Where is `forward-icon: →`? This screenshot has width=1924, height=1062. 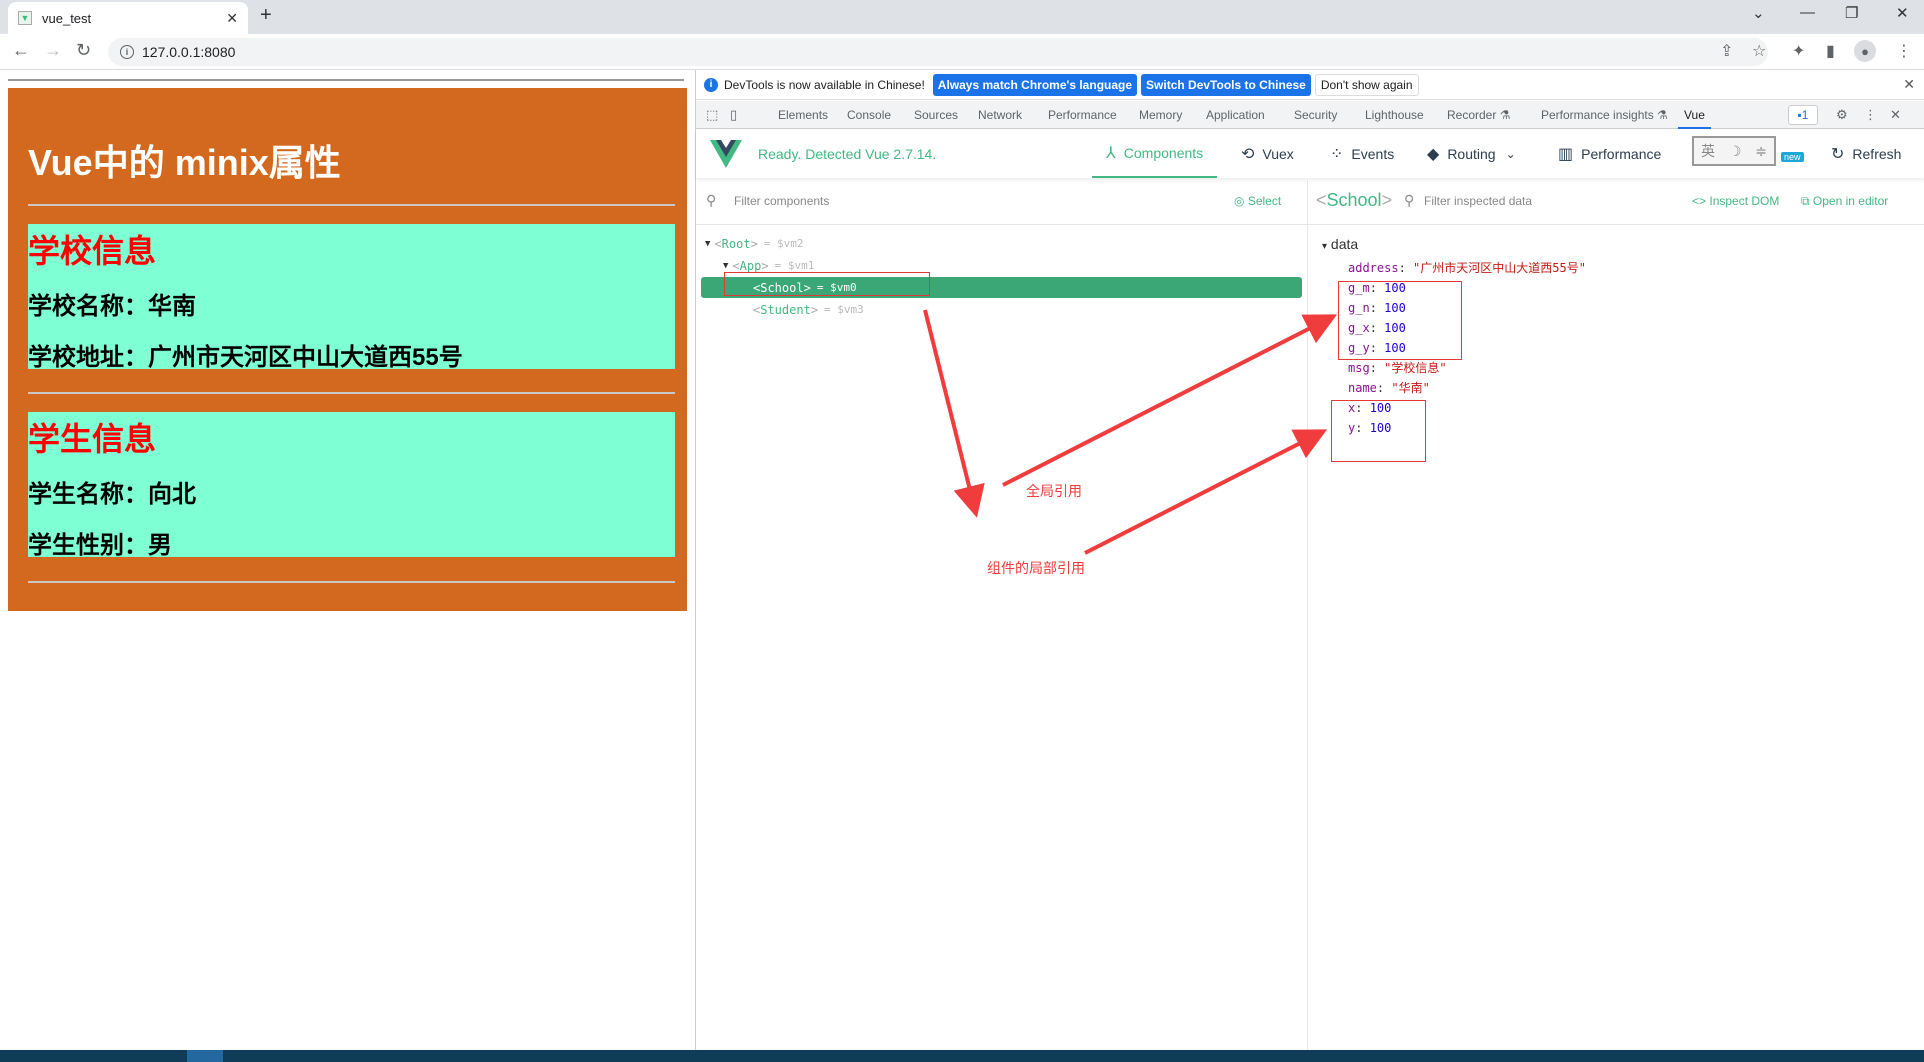
forward-icon: → is located at coordinates (53, 50).